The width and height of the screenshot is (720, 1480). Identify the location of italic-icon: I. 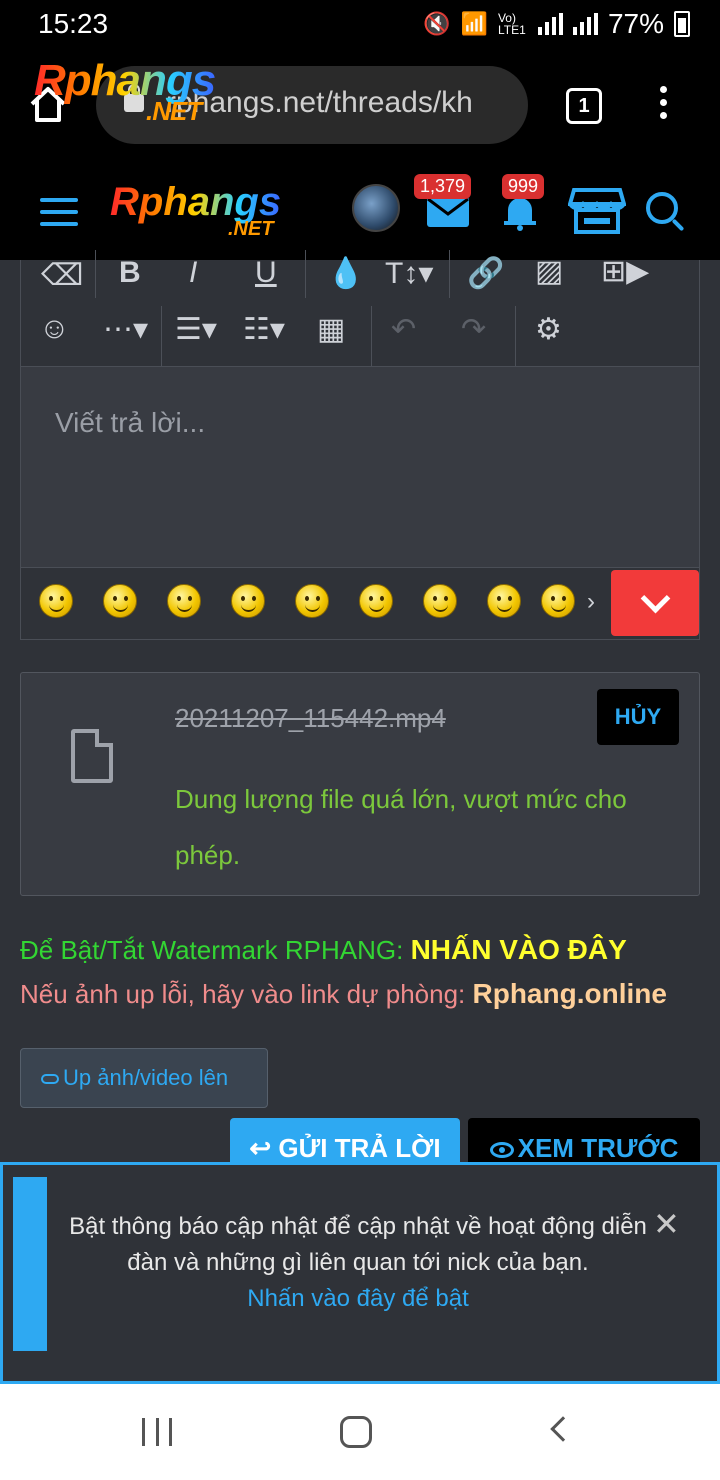
(193, 273).